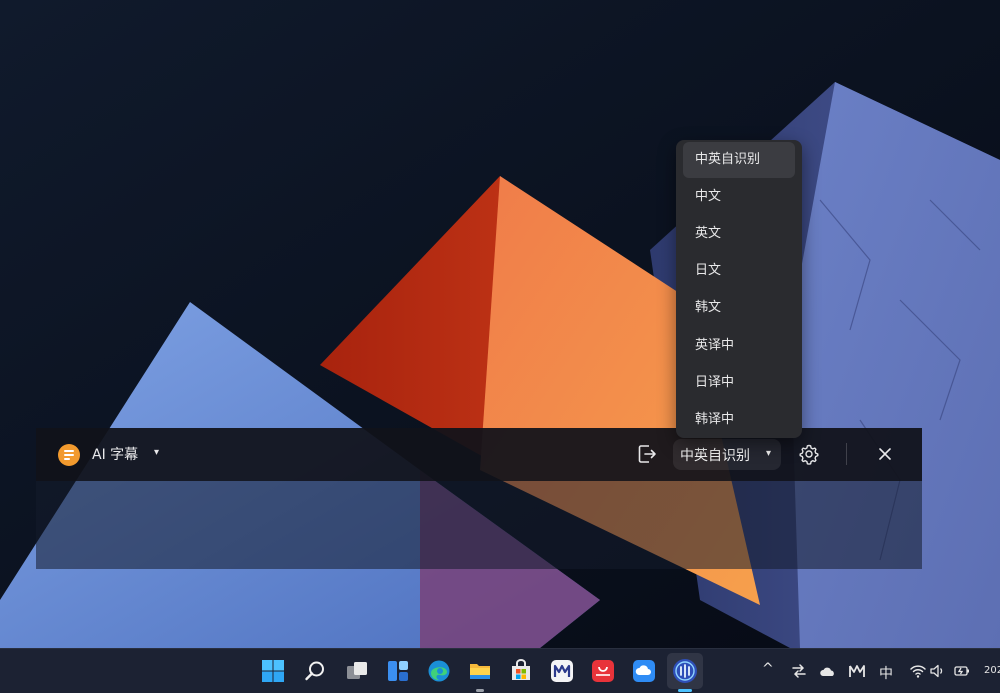 Image resolution: width=1000 pixels, height=693 pixels. Describe the element at coordinates (69, 455) in the screenshot. I see `subtitle-logo-icon` at that location.